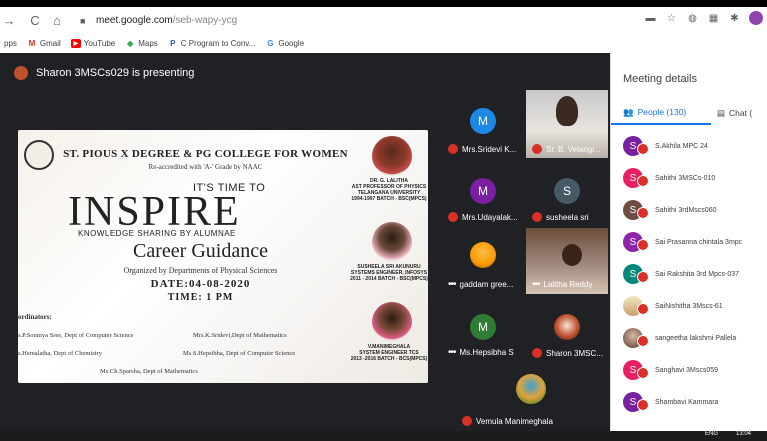 The width and height of the screenshot is (767, 441). I want to click on participant-name: Ms.Hepsibha S, so click(486, 352).